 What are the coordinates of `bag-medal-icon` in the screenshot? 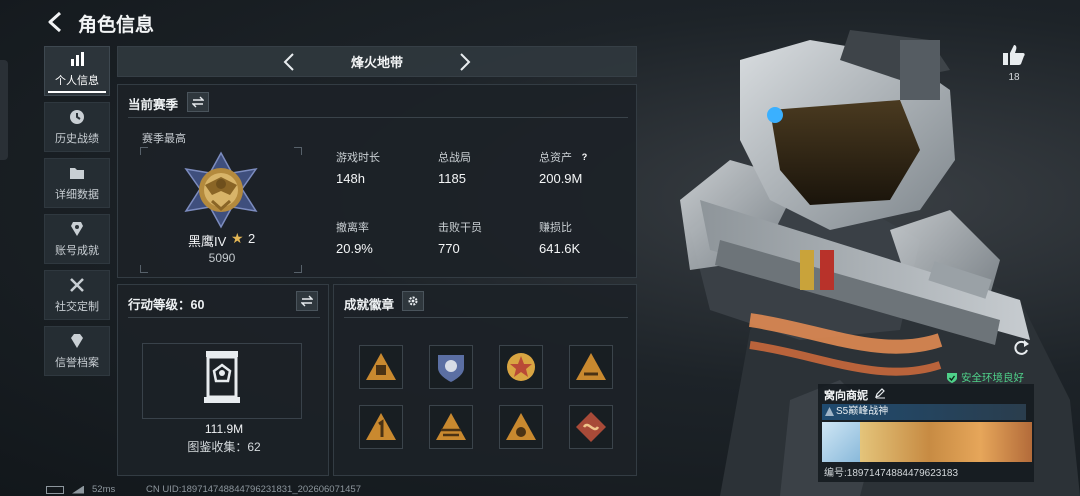 It's located at (381, 366).